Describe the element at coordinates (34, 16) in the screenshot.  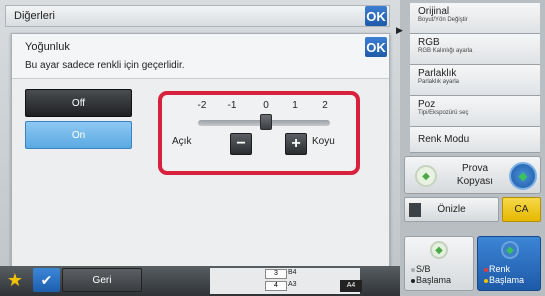
I see `top-bar-title: Diğerleri` at that location.